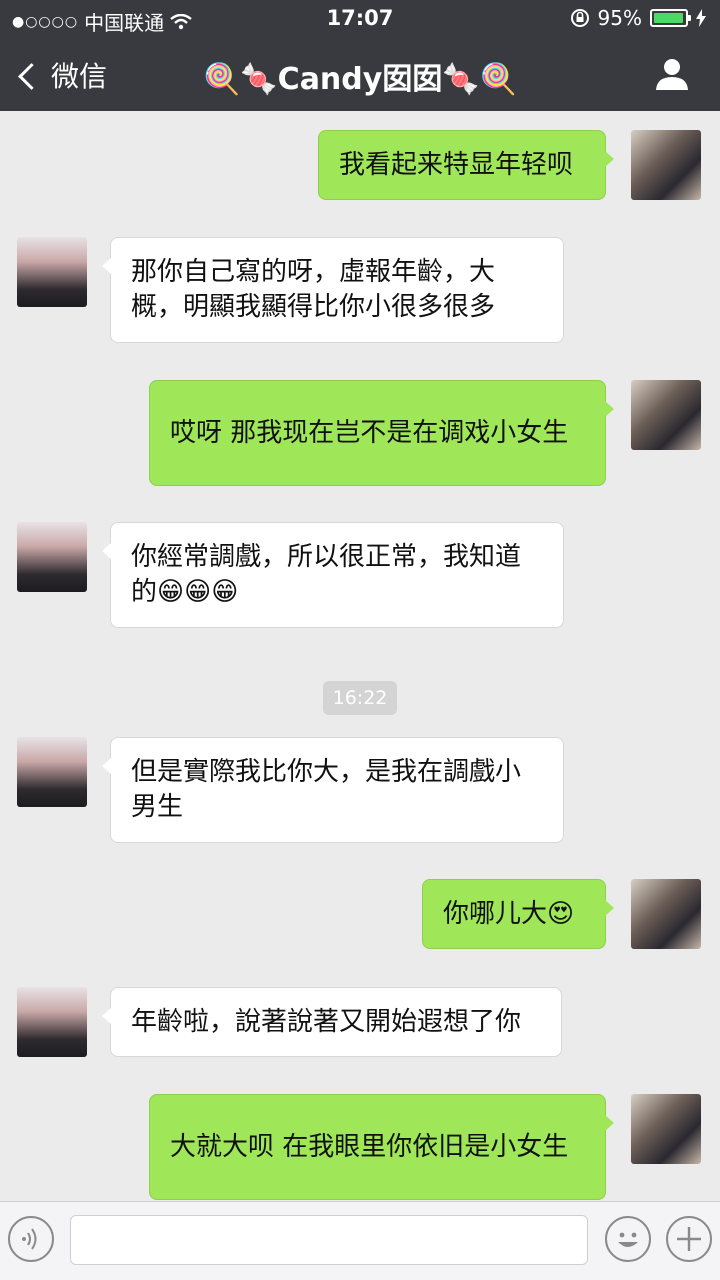 Image resolution: width=720 pixels, height=1280 pixels. Describe the element at coordinates (701, 18) in the screenshot. I see `charging-icon` at that location.